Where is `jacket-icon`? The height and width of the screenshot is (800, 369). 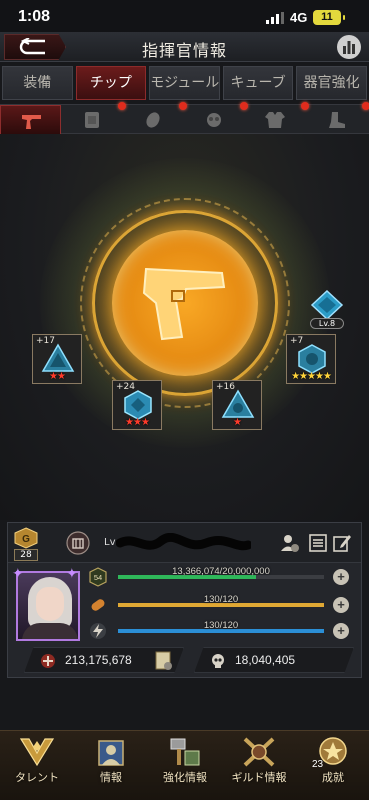
jacket-icon is located at coordinates (275, 120).